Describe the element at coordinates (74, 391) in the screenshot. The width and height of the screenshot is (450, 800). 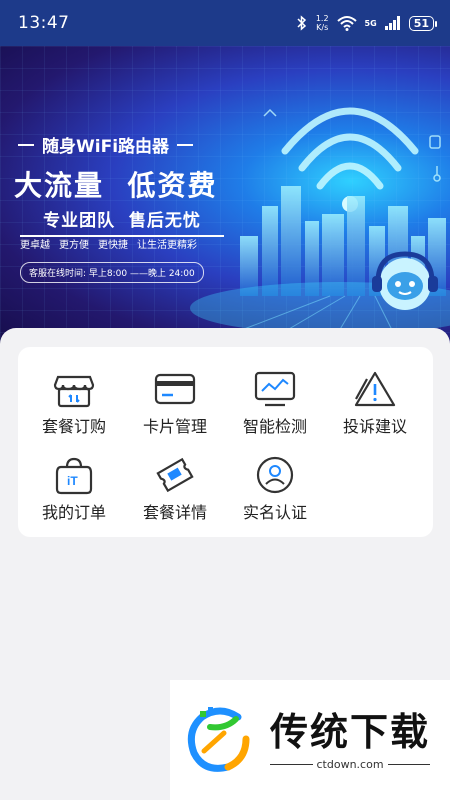
I see `shop-icon` at that location.